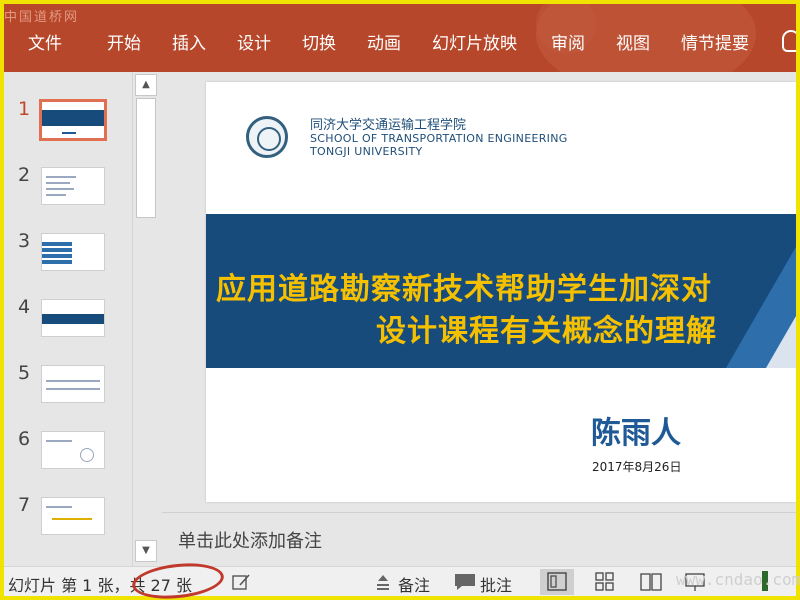 The image size is (800, 600). I want to click on tab-design: 设计, so click(254, 44).